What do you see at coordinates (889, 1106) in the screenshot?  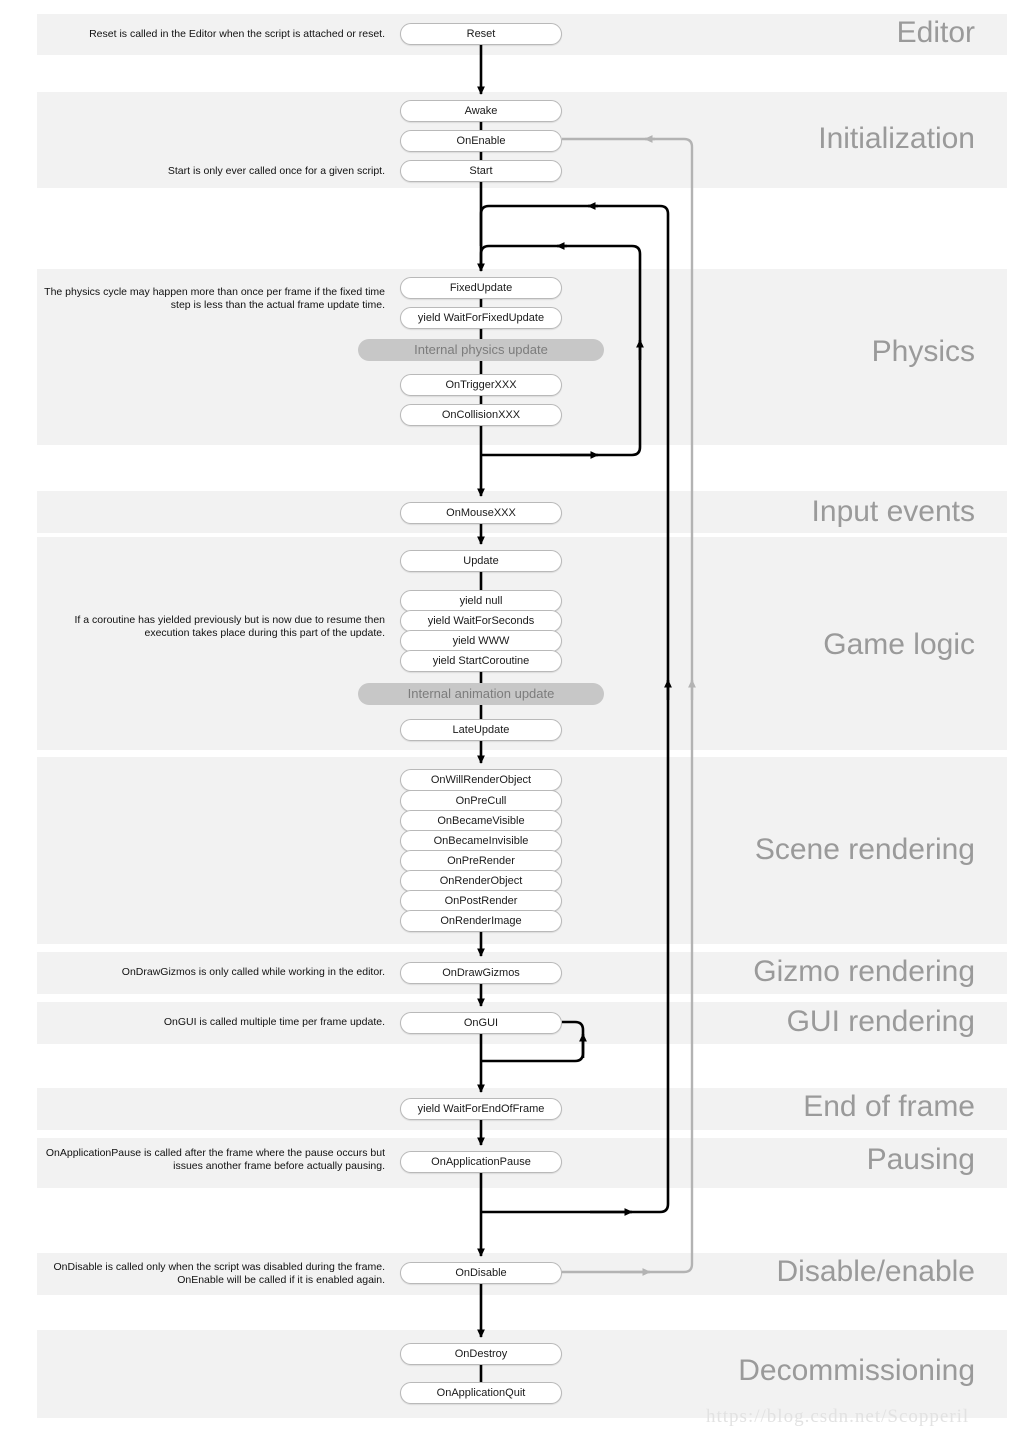 I see `phase-band-label: End of frame` at bounding box center [889, 1106].